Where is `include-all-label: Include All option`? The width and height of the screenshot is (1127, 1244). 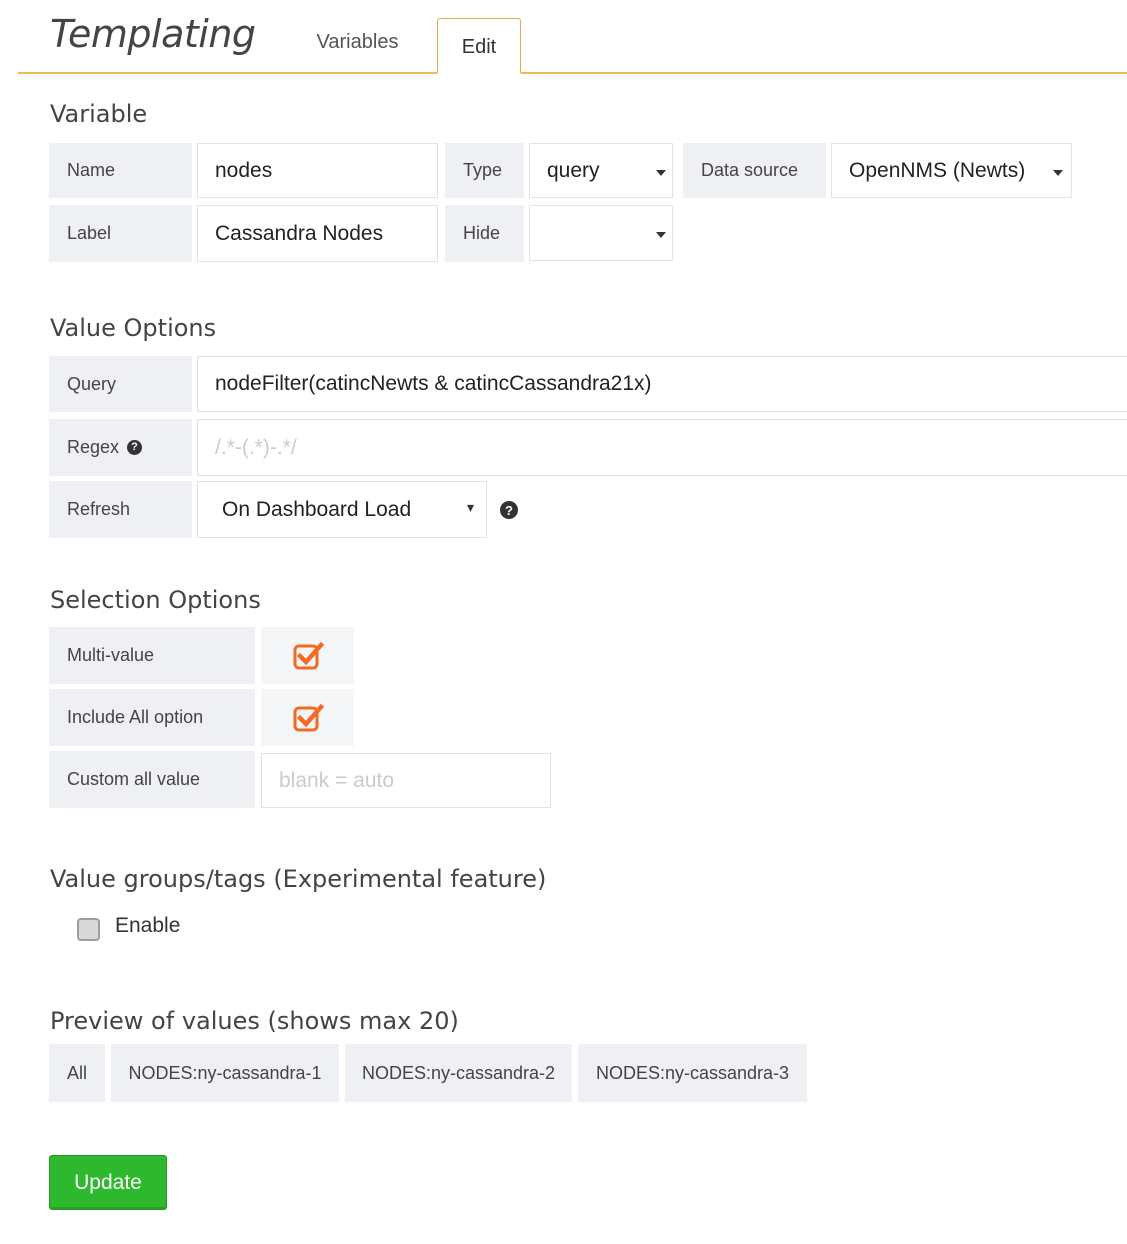 include-all-label: Include All option is located at coordinates (152, 717).